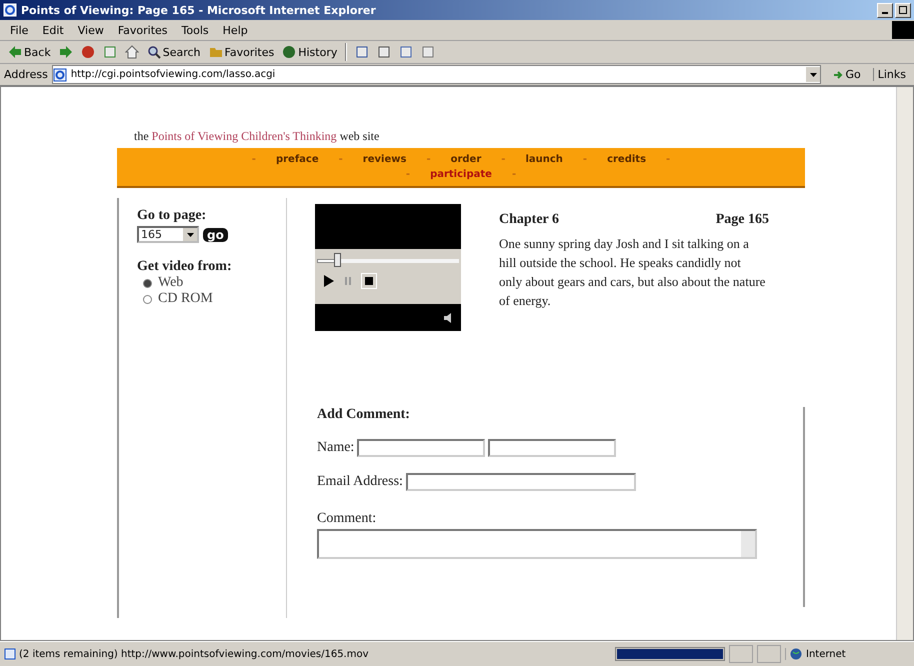 The height and width of the screenshot is (666, 914). I want to click on comment-field, so click(537, 544).